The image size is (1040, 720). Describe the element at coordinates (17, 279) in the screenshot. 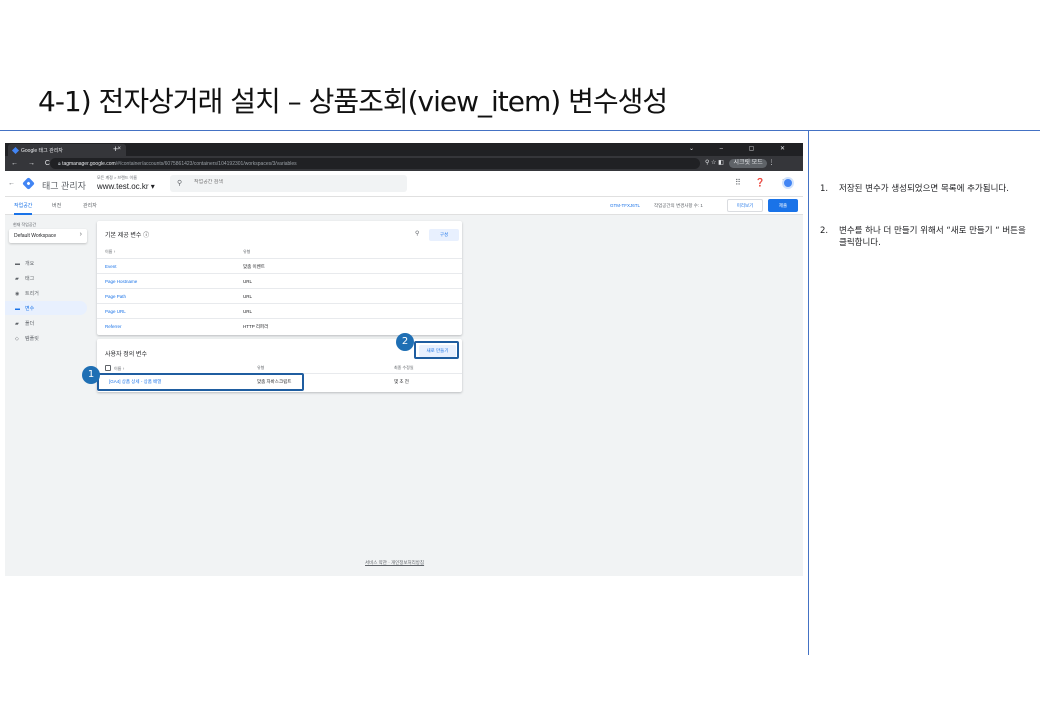

I see `tag-icon: ▰` at that location.